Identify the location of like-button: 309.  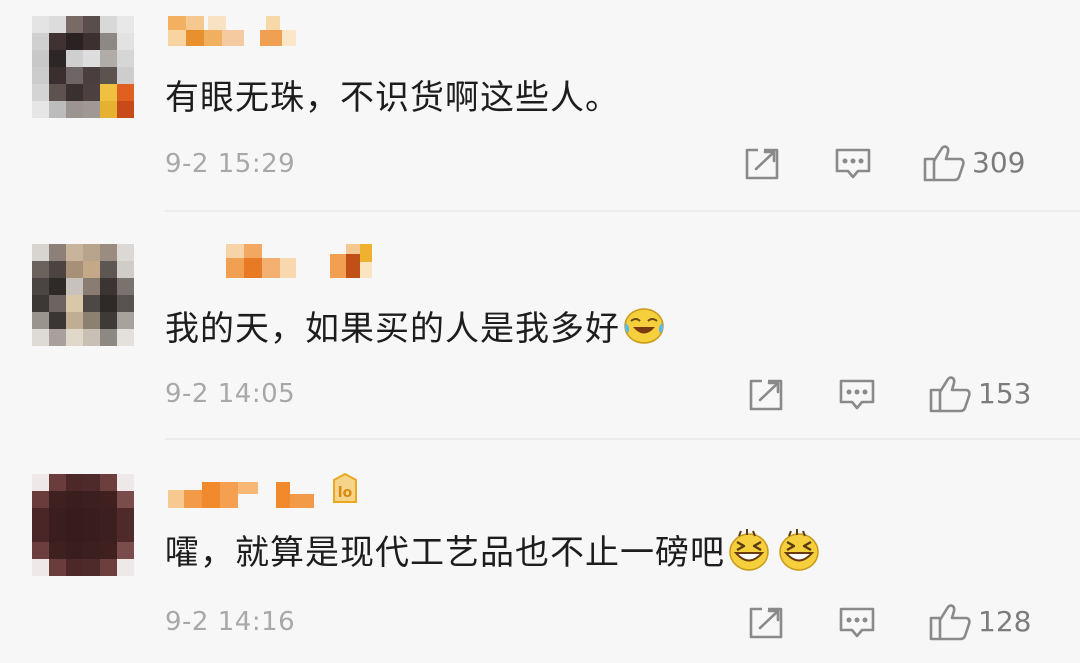
(973, 163).